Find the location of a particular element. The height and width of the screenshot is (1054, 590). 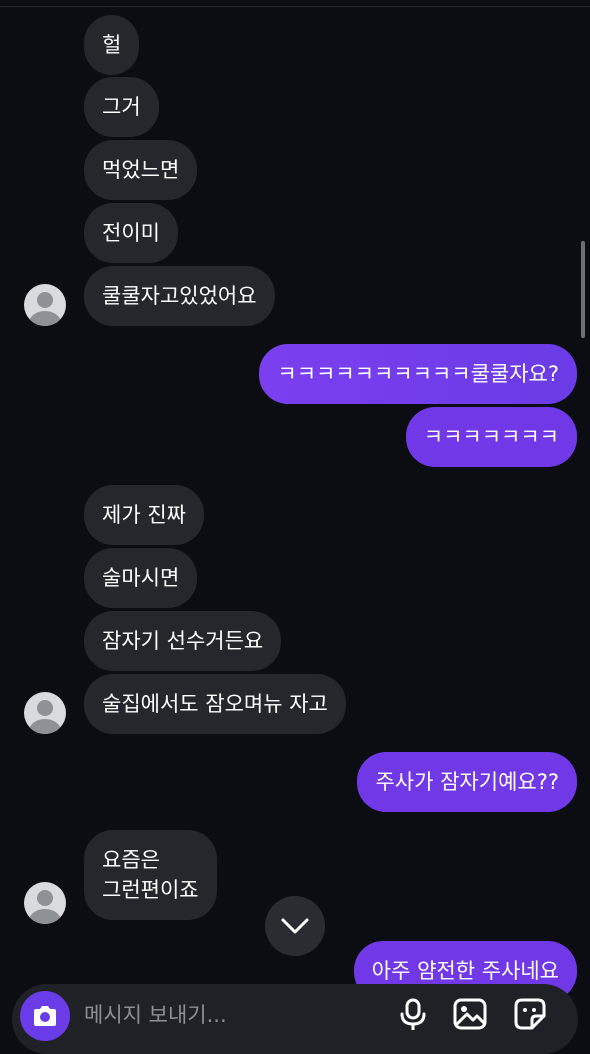

message-bubble-incoming: 쿨쿨자고있었어요 is located at coordinates (179, 296).